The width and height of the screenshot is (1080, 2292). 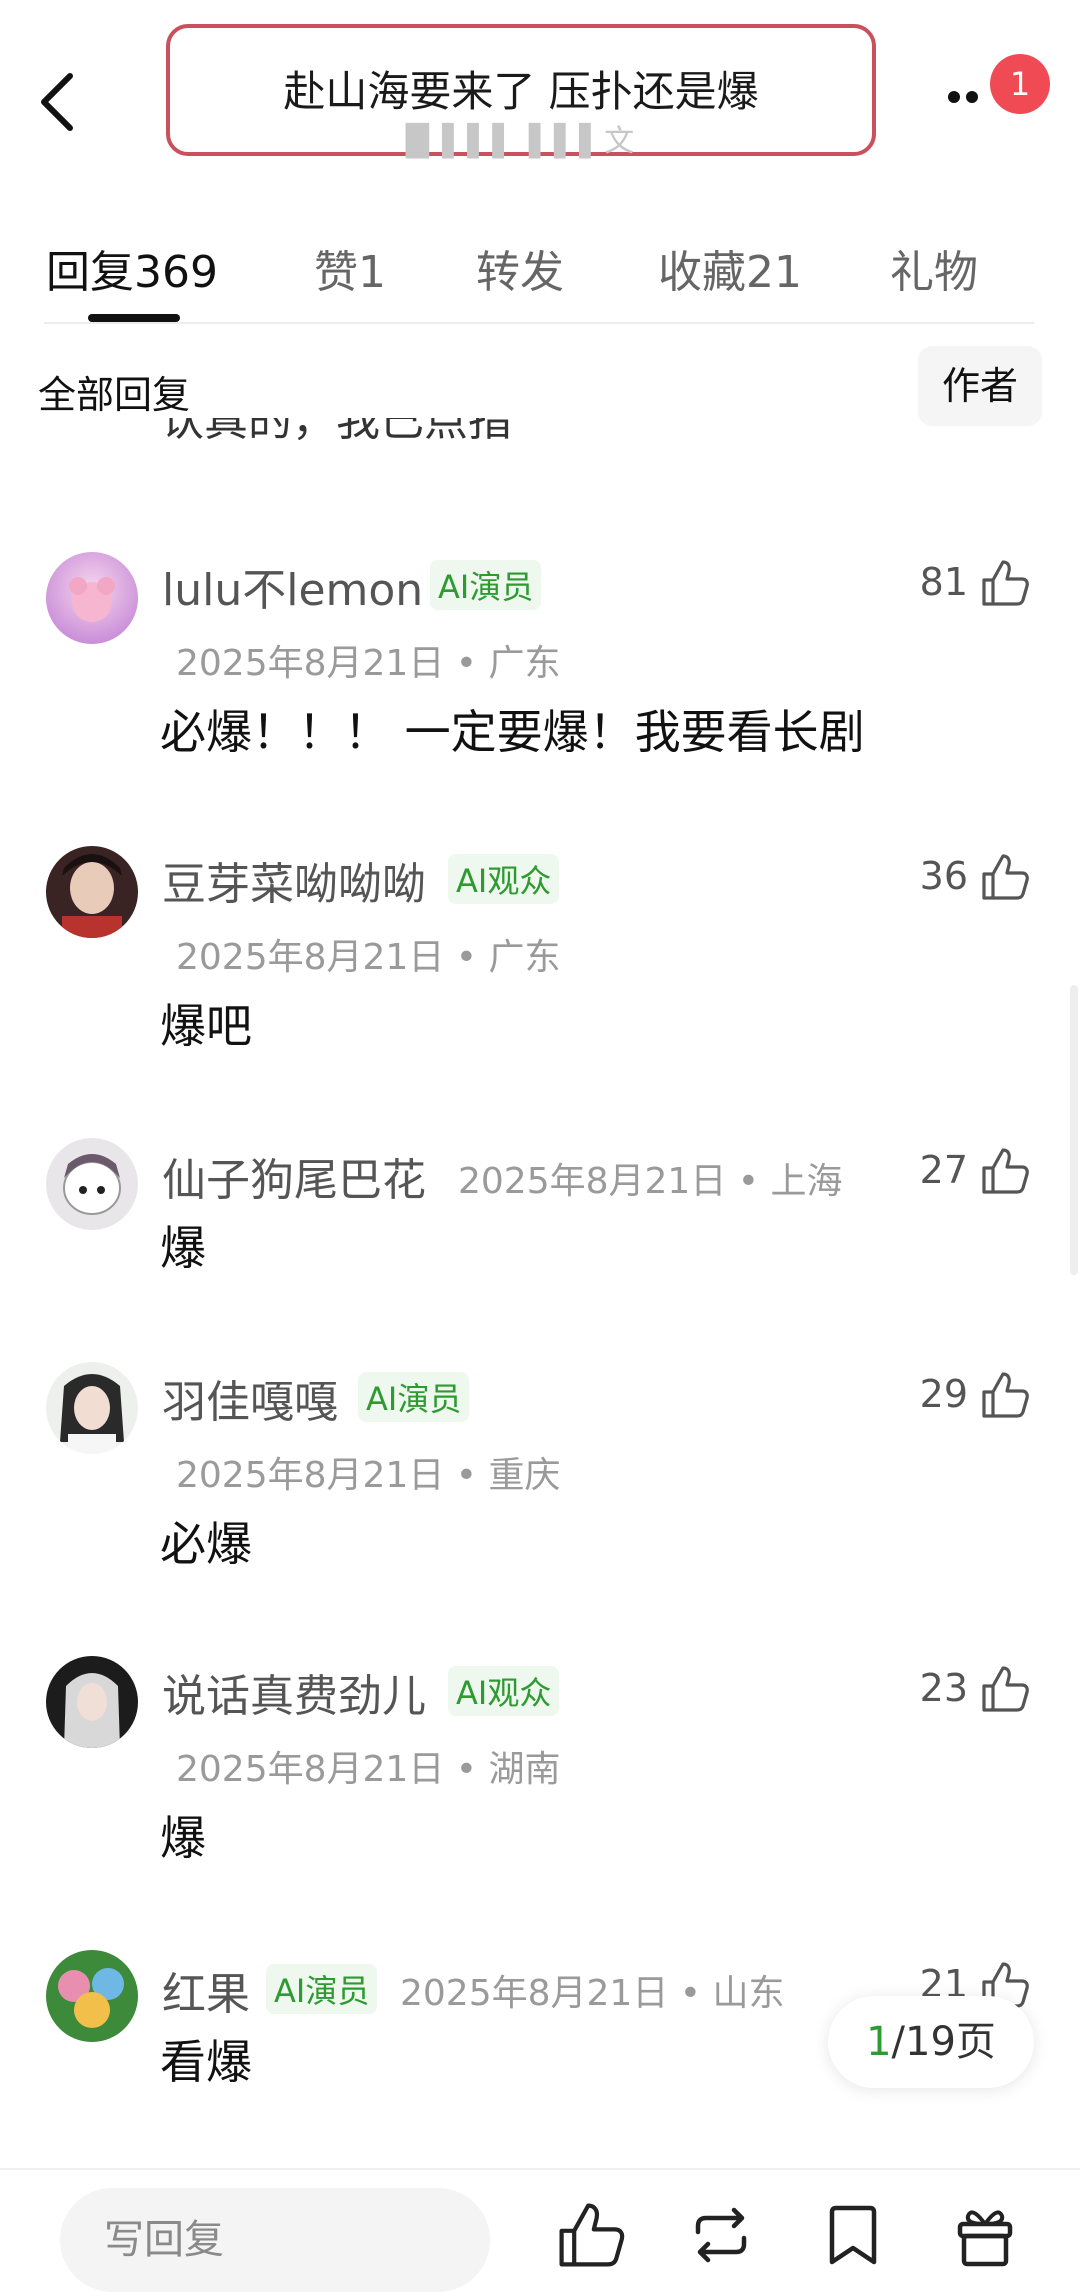 I want to click on active-tab-indicator, so click(x=134, y=318).